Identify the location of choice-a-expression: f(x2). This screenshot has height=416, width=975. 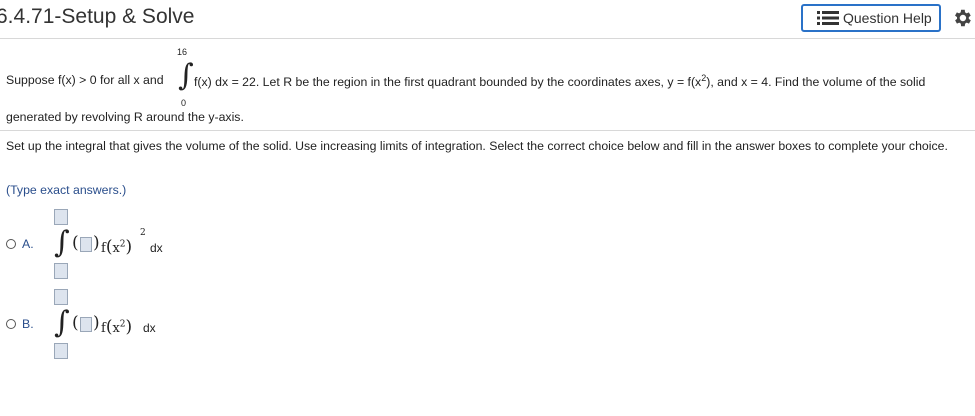
(117, 247).